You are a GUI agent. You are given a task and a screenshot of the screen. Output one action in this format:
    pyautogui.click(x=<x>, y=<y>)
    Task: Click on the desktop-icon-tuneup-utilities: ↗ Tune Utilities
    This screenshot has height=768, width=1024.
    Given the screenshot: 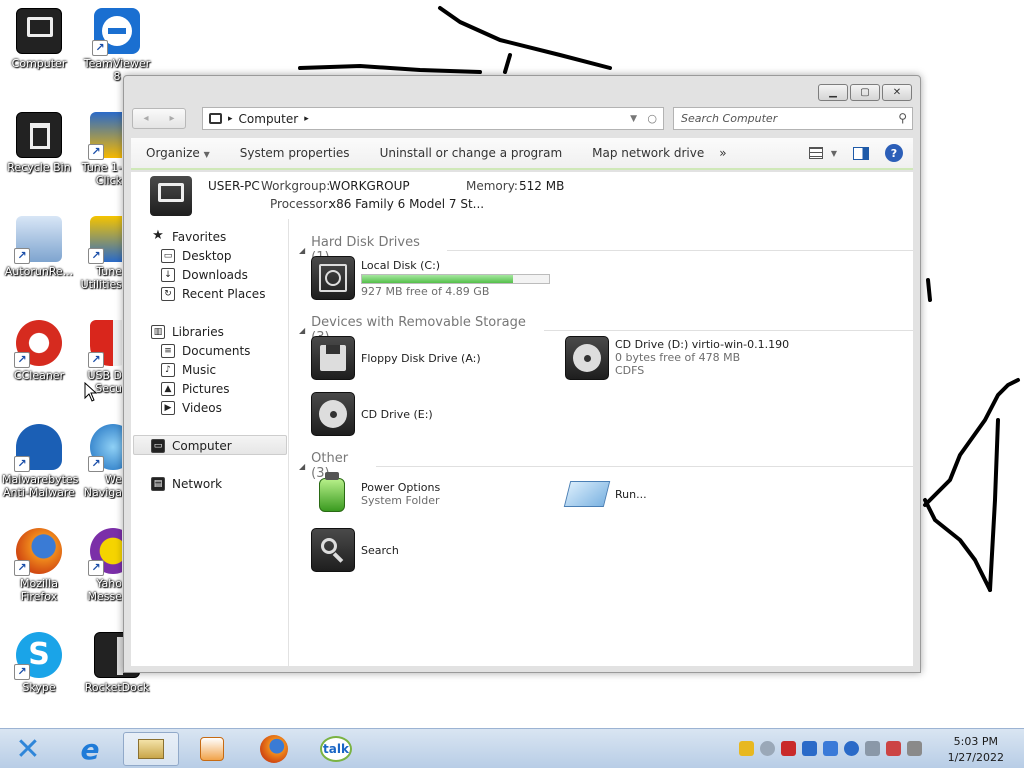 What is the action you would take?
    pyautogui.click(x=97, y=253)
    